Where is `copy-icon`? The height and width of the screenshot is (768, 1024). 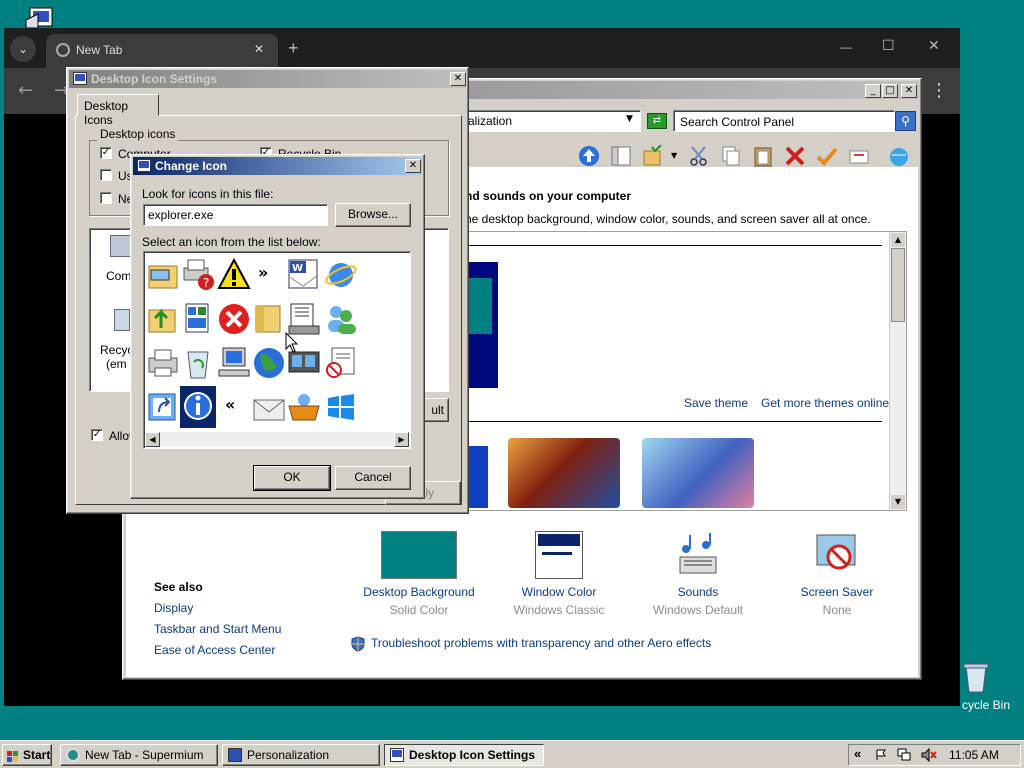
copy-icon is located at coordinates (731, 156).